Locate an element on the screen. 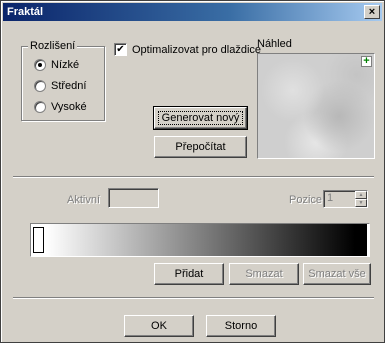  gradient-editor is located at coordinates (200, 240).